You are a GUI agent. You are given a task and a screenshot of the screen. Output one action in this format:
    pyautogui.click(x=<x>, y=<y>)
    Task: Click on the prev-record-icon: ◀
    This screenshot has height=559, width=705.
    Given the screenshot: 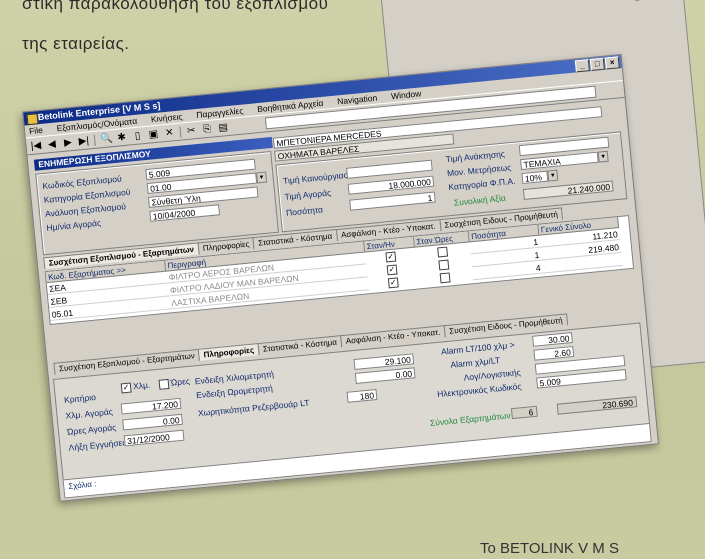 What is the action you would take?
    pyautogui.click(x=52, y=144)
    